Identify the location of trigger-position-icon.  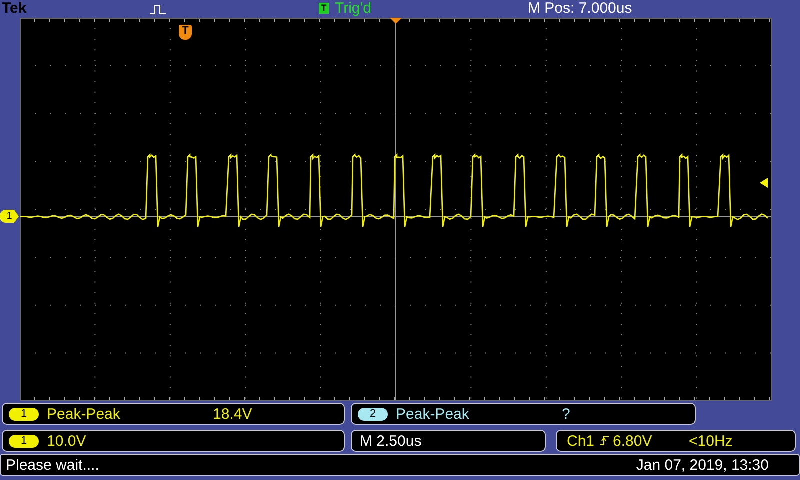
(396, 21).